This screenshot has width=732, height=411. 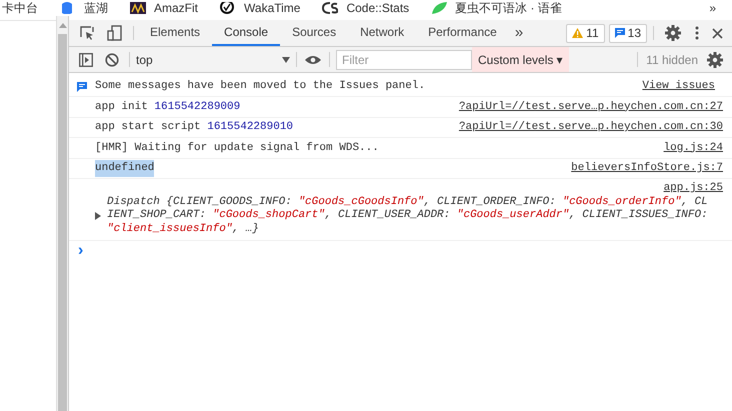 What do you see at coordinates (272, 8) in the screenshot?
I see `bookmark-link: WakaTime` at bounding box center [272, 8].